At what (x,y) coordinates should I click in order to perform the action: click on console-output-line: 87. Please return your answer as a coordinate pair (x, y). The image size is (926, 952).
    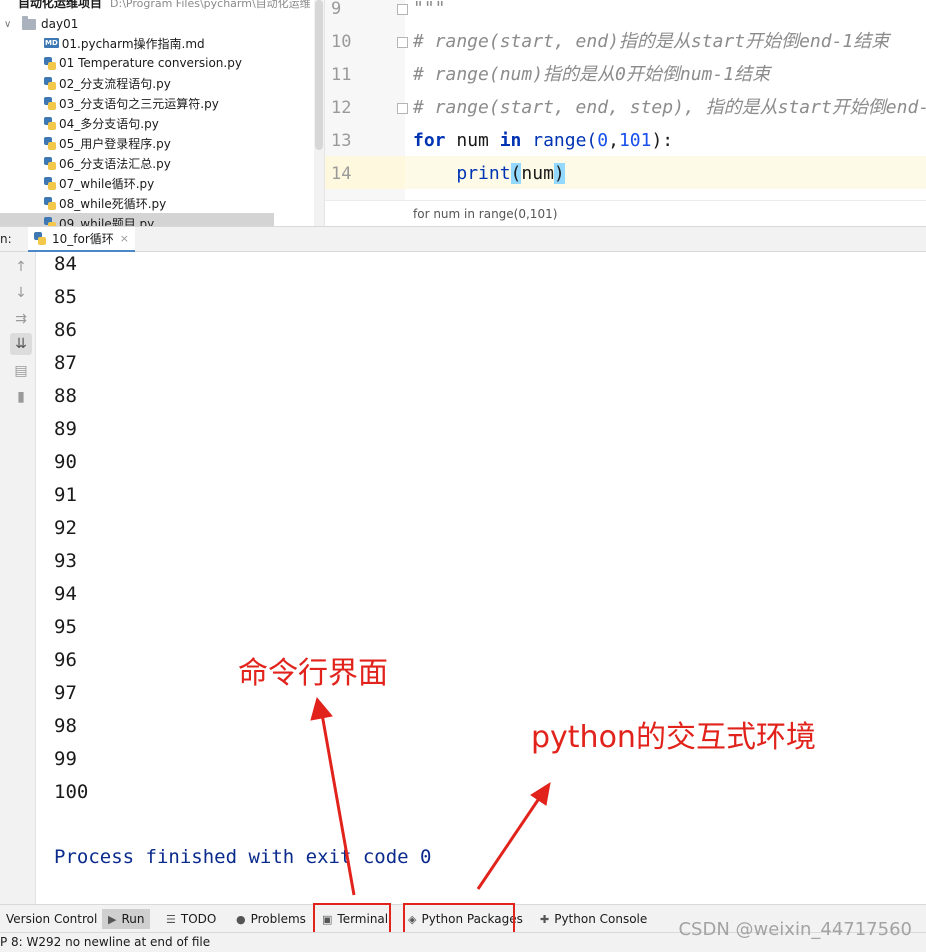
    Looking at the image, I should click on (65, 363).